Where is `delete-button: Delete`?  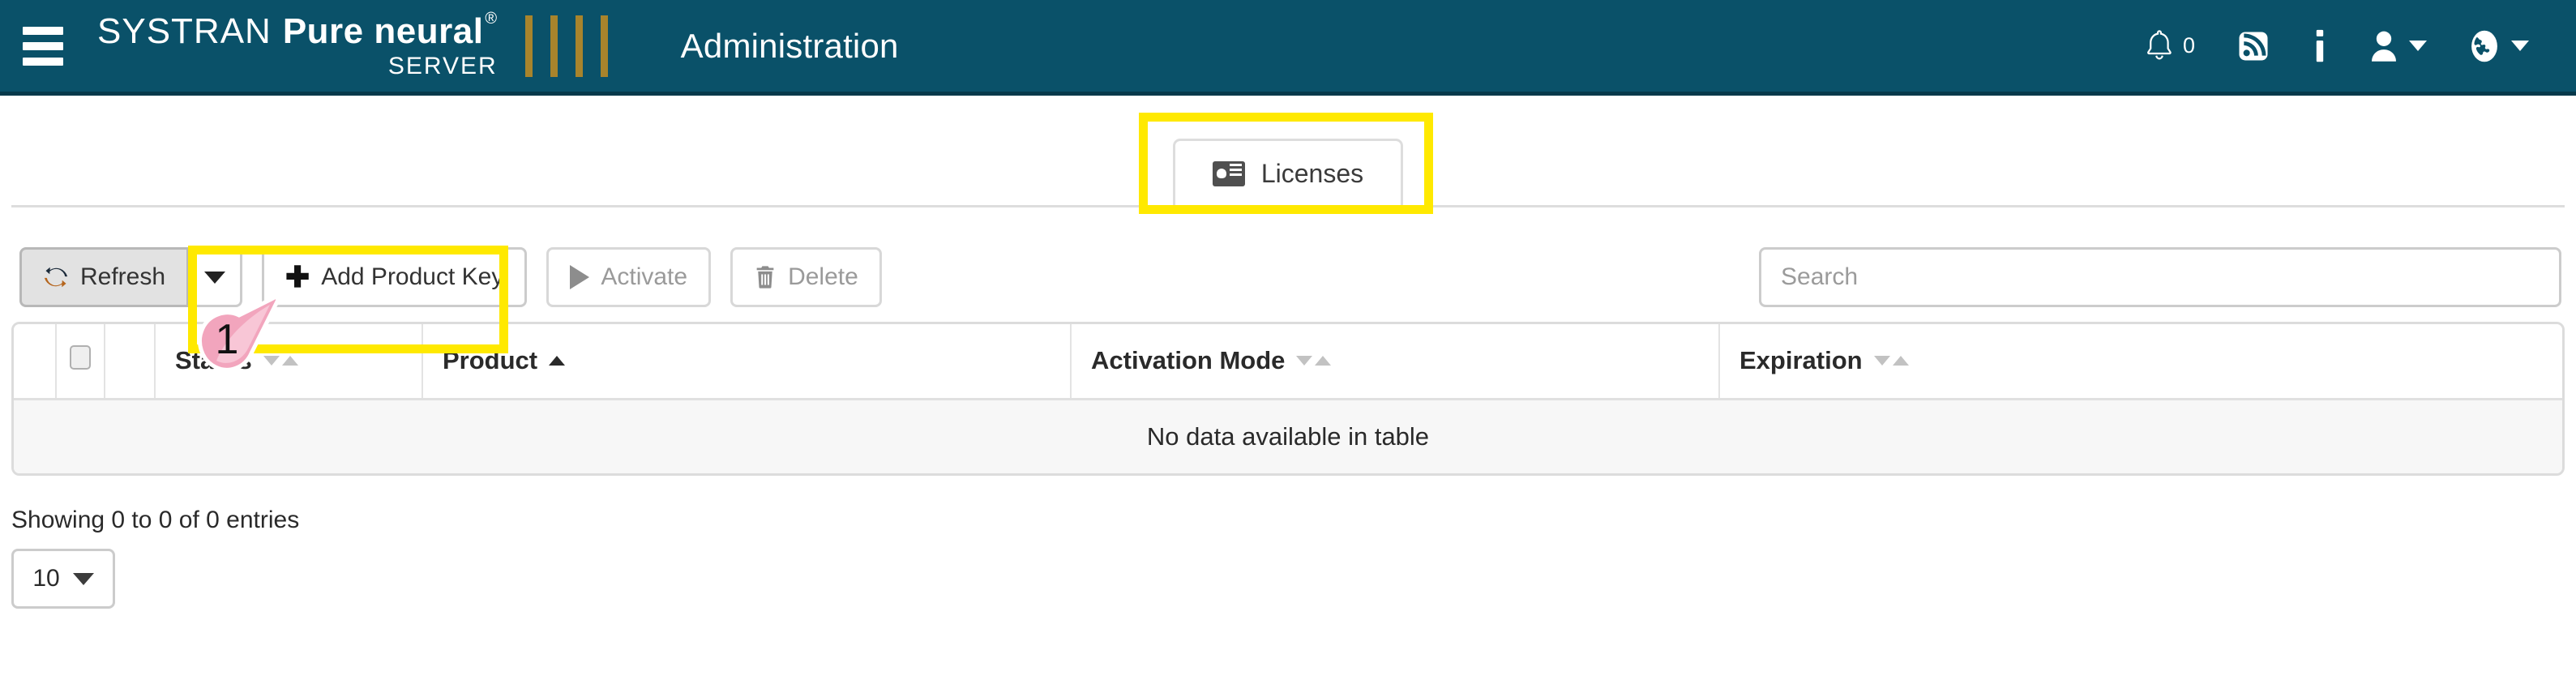 delete-button: Delete is located at coordinates (806, 277).